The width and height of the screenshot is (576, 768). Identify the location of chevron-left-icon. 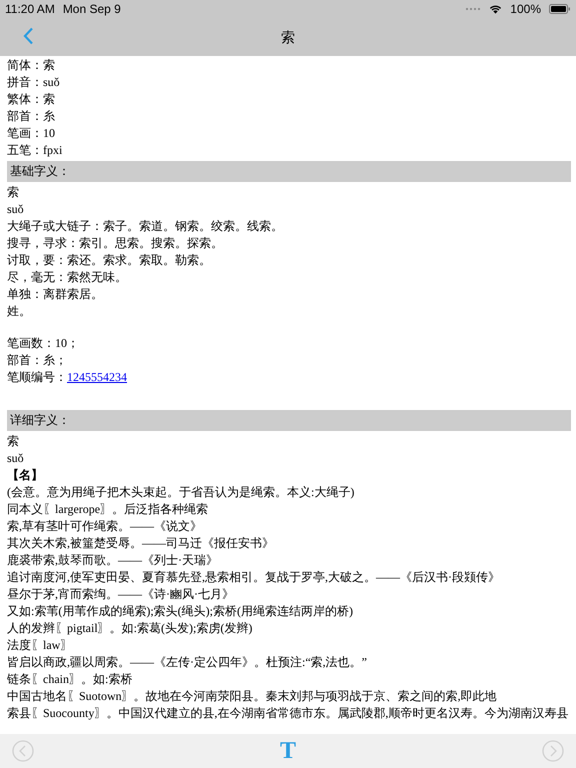
(28, 36).